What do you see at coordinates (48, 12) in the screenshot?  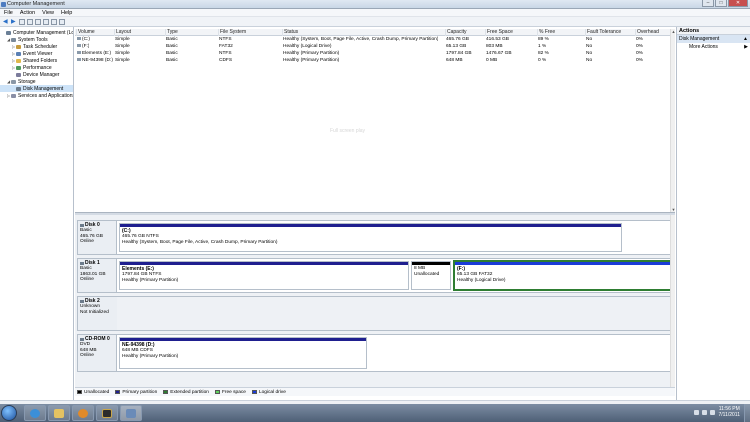 I see `menu-view: View` at bounding box center [48, 12].